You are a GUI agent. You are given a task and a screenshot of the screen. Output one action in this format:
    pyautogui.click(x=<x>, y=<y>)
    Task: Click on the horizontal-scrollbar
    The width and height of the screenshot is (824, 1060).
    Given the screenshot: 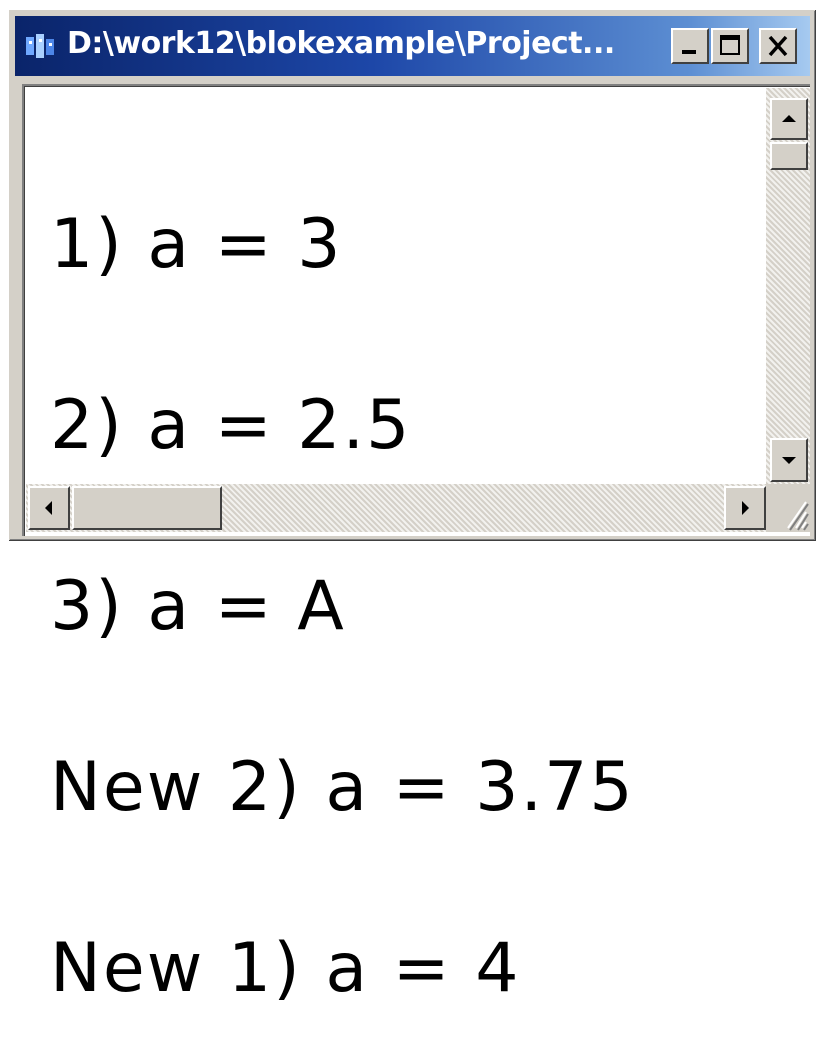 What is the action you would take?
    pyautogui.click(x=396, y=508)
    